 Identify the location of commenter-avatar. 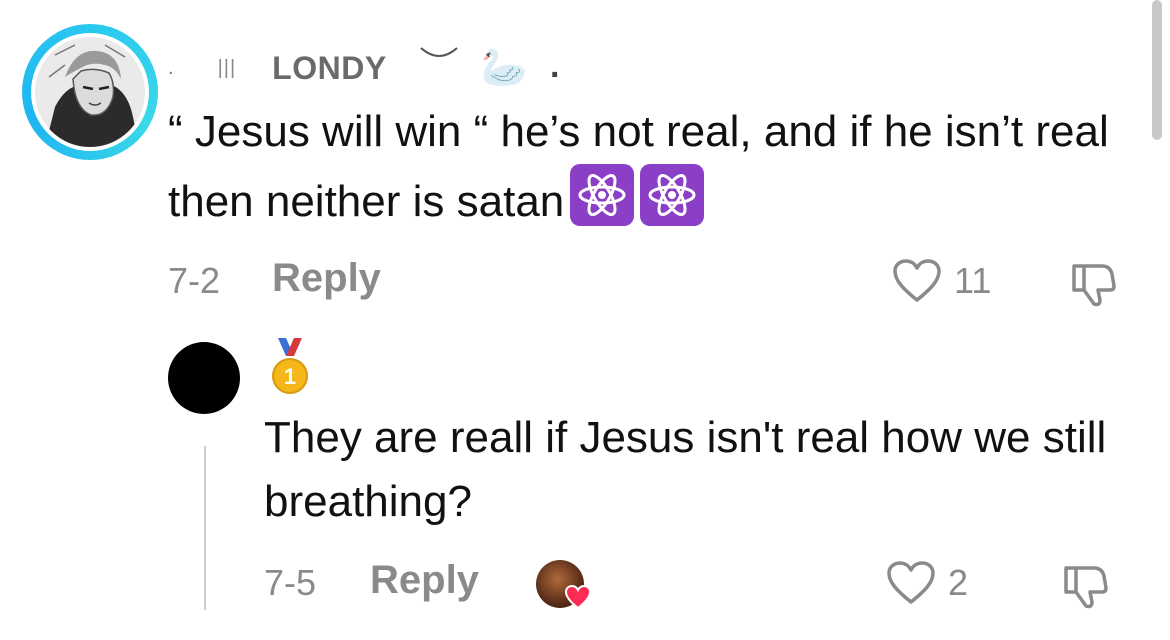
(90, 92).